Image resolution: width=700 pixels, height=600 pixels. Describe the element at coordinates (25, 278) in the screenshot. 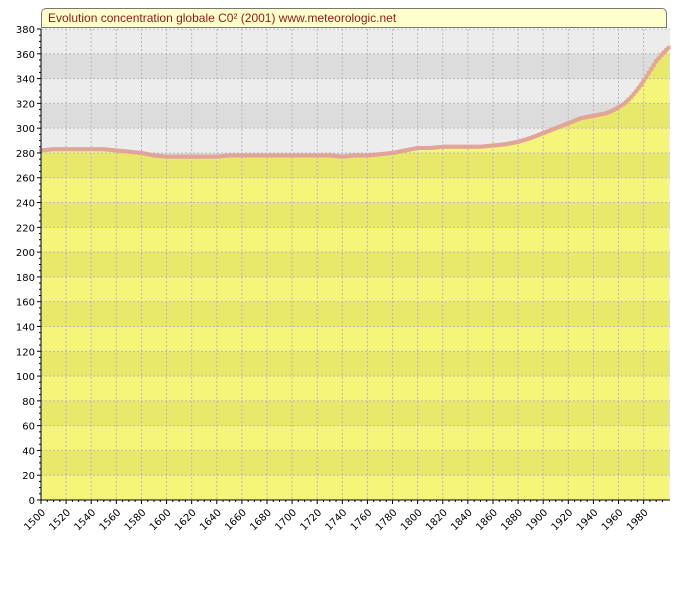

I see `y-tick-label: 180` at that location.